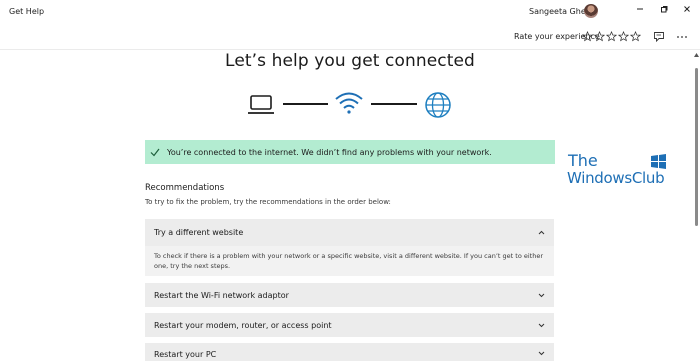 The height and width of the screenshot is (361, 700). I want to click on avatar, so click(591, 11).